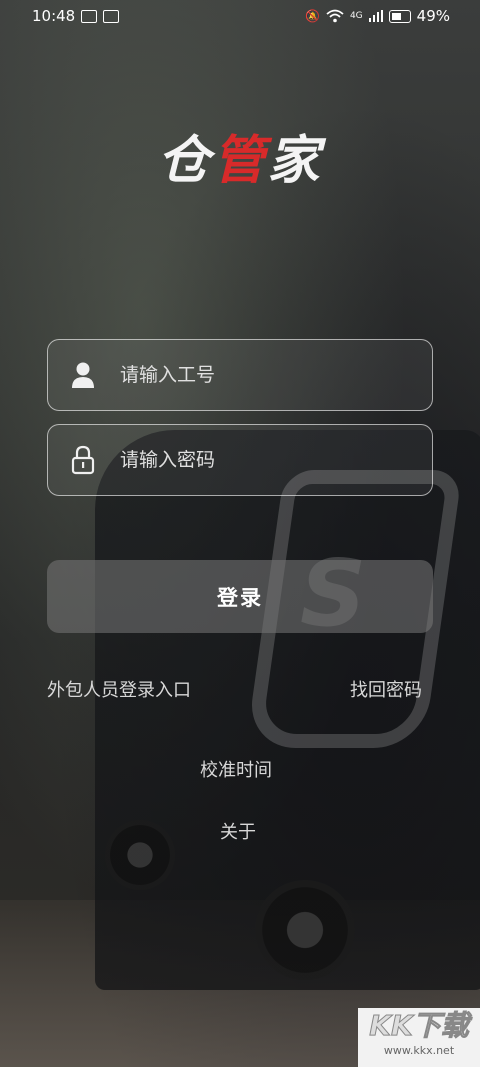 The width and height of the screenshot is (480, 1067). I want to click on app-logo: 仓管家, so click(240, 155).